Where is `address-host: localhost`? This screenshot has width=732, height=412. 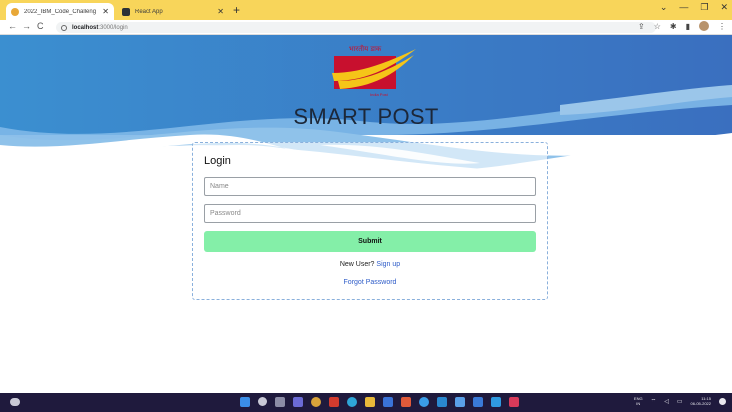 address-host: localhost is located at coordinates (85, 27).